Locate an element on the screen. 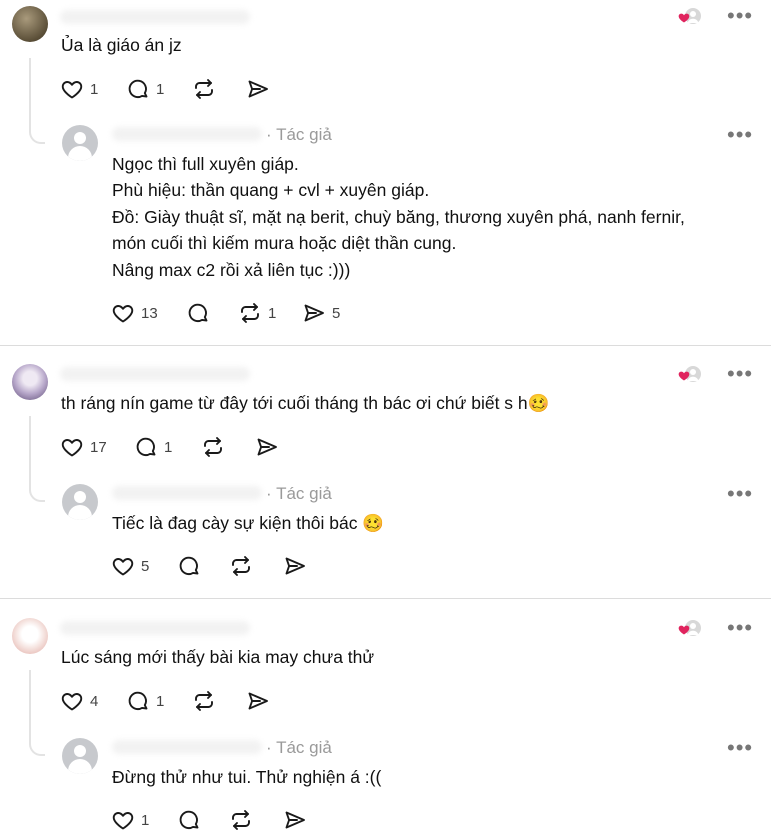 Image resolution: width=771 pixels, height=838 pixels. like-button: 13 is located at coordinates (134, 313).